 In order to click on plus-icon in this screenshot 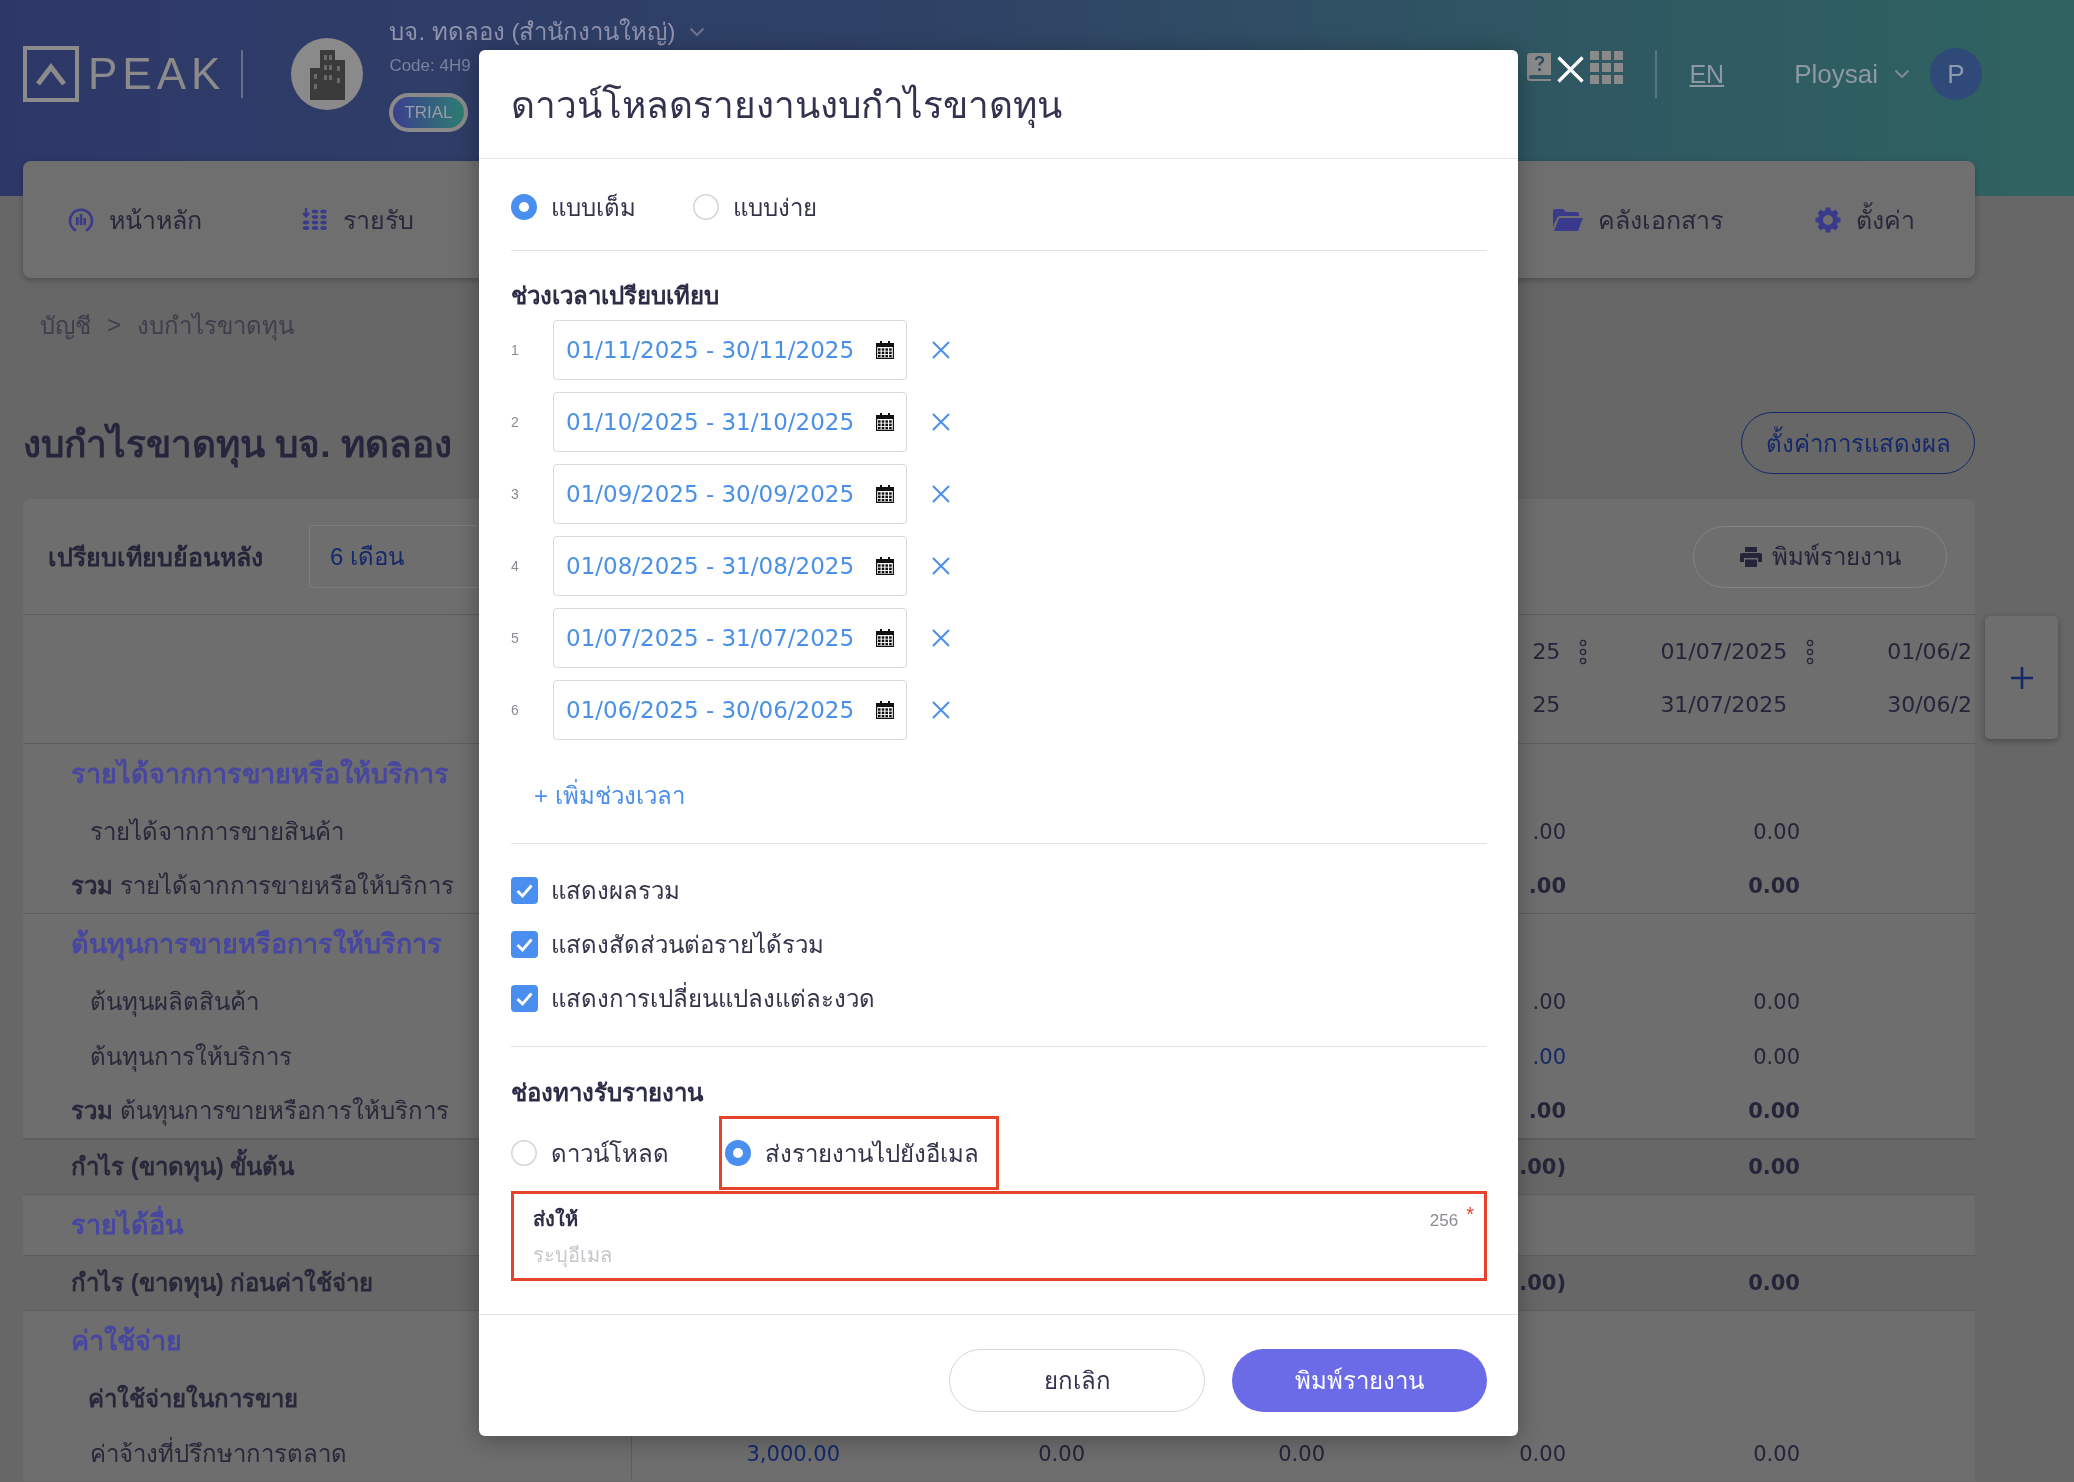, I will do `click(2021, 677)`.